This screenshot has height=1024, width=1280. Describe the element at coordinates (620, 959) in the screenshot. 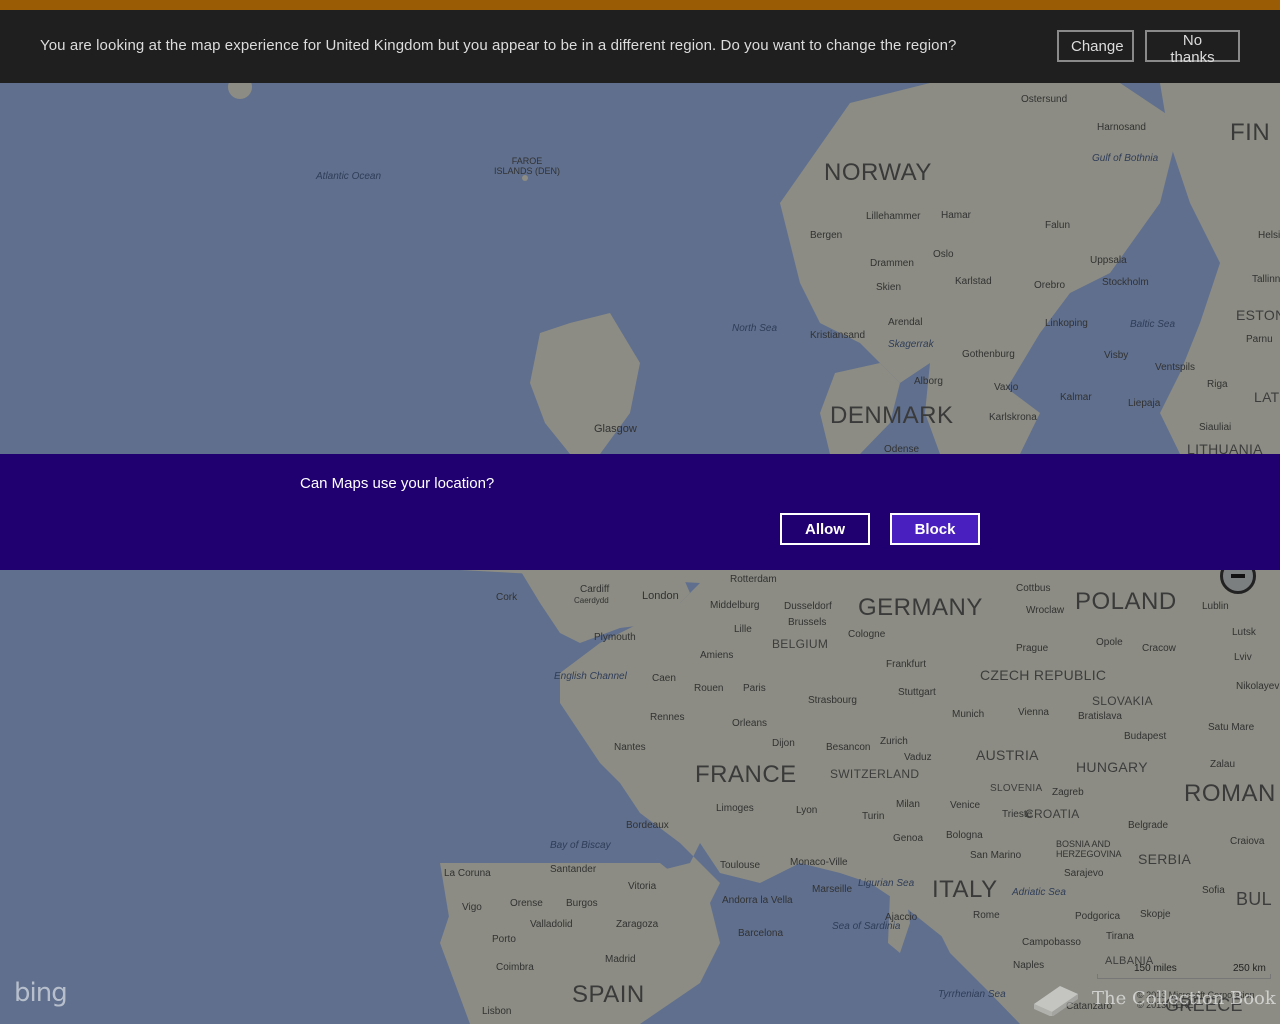

I see `map-label-city: Madrid` at that location.